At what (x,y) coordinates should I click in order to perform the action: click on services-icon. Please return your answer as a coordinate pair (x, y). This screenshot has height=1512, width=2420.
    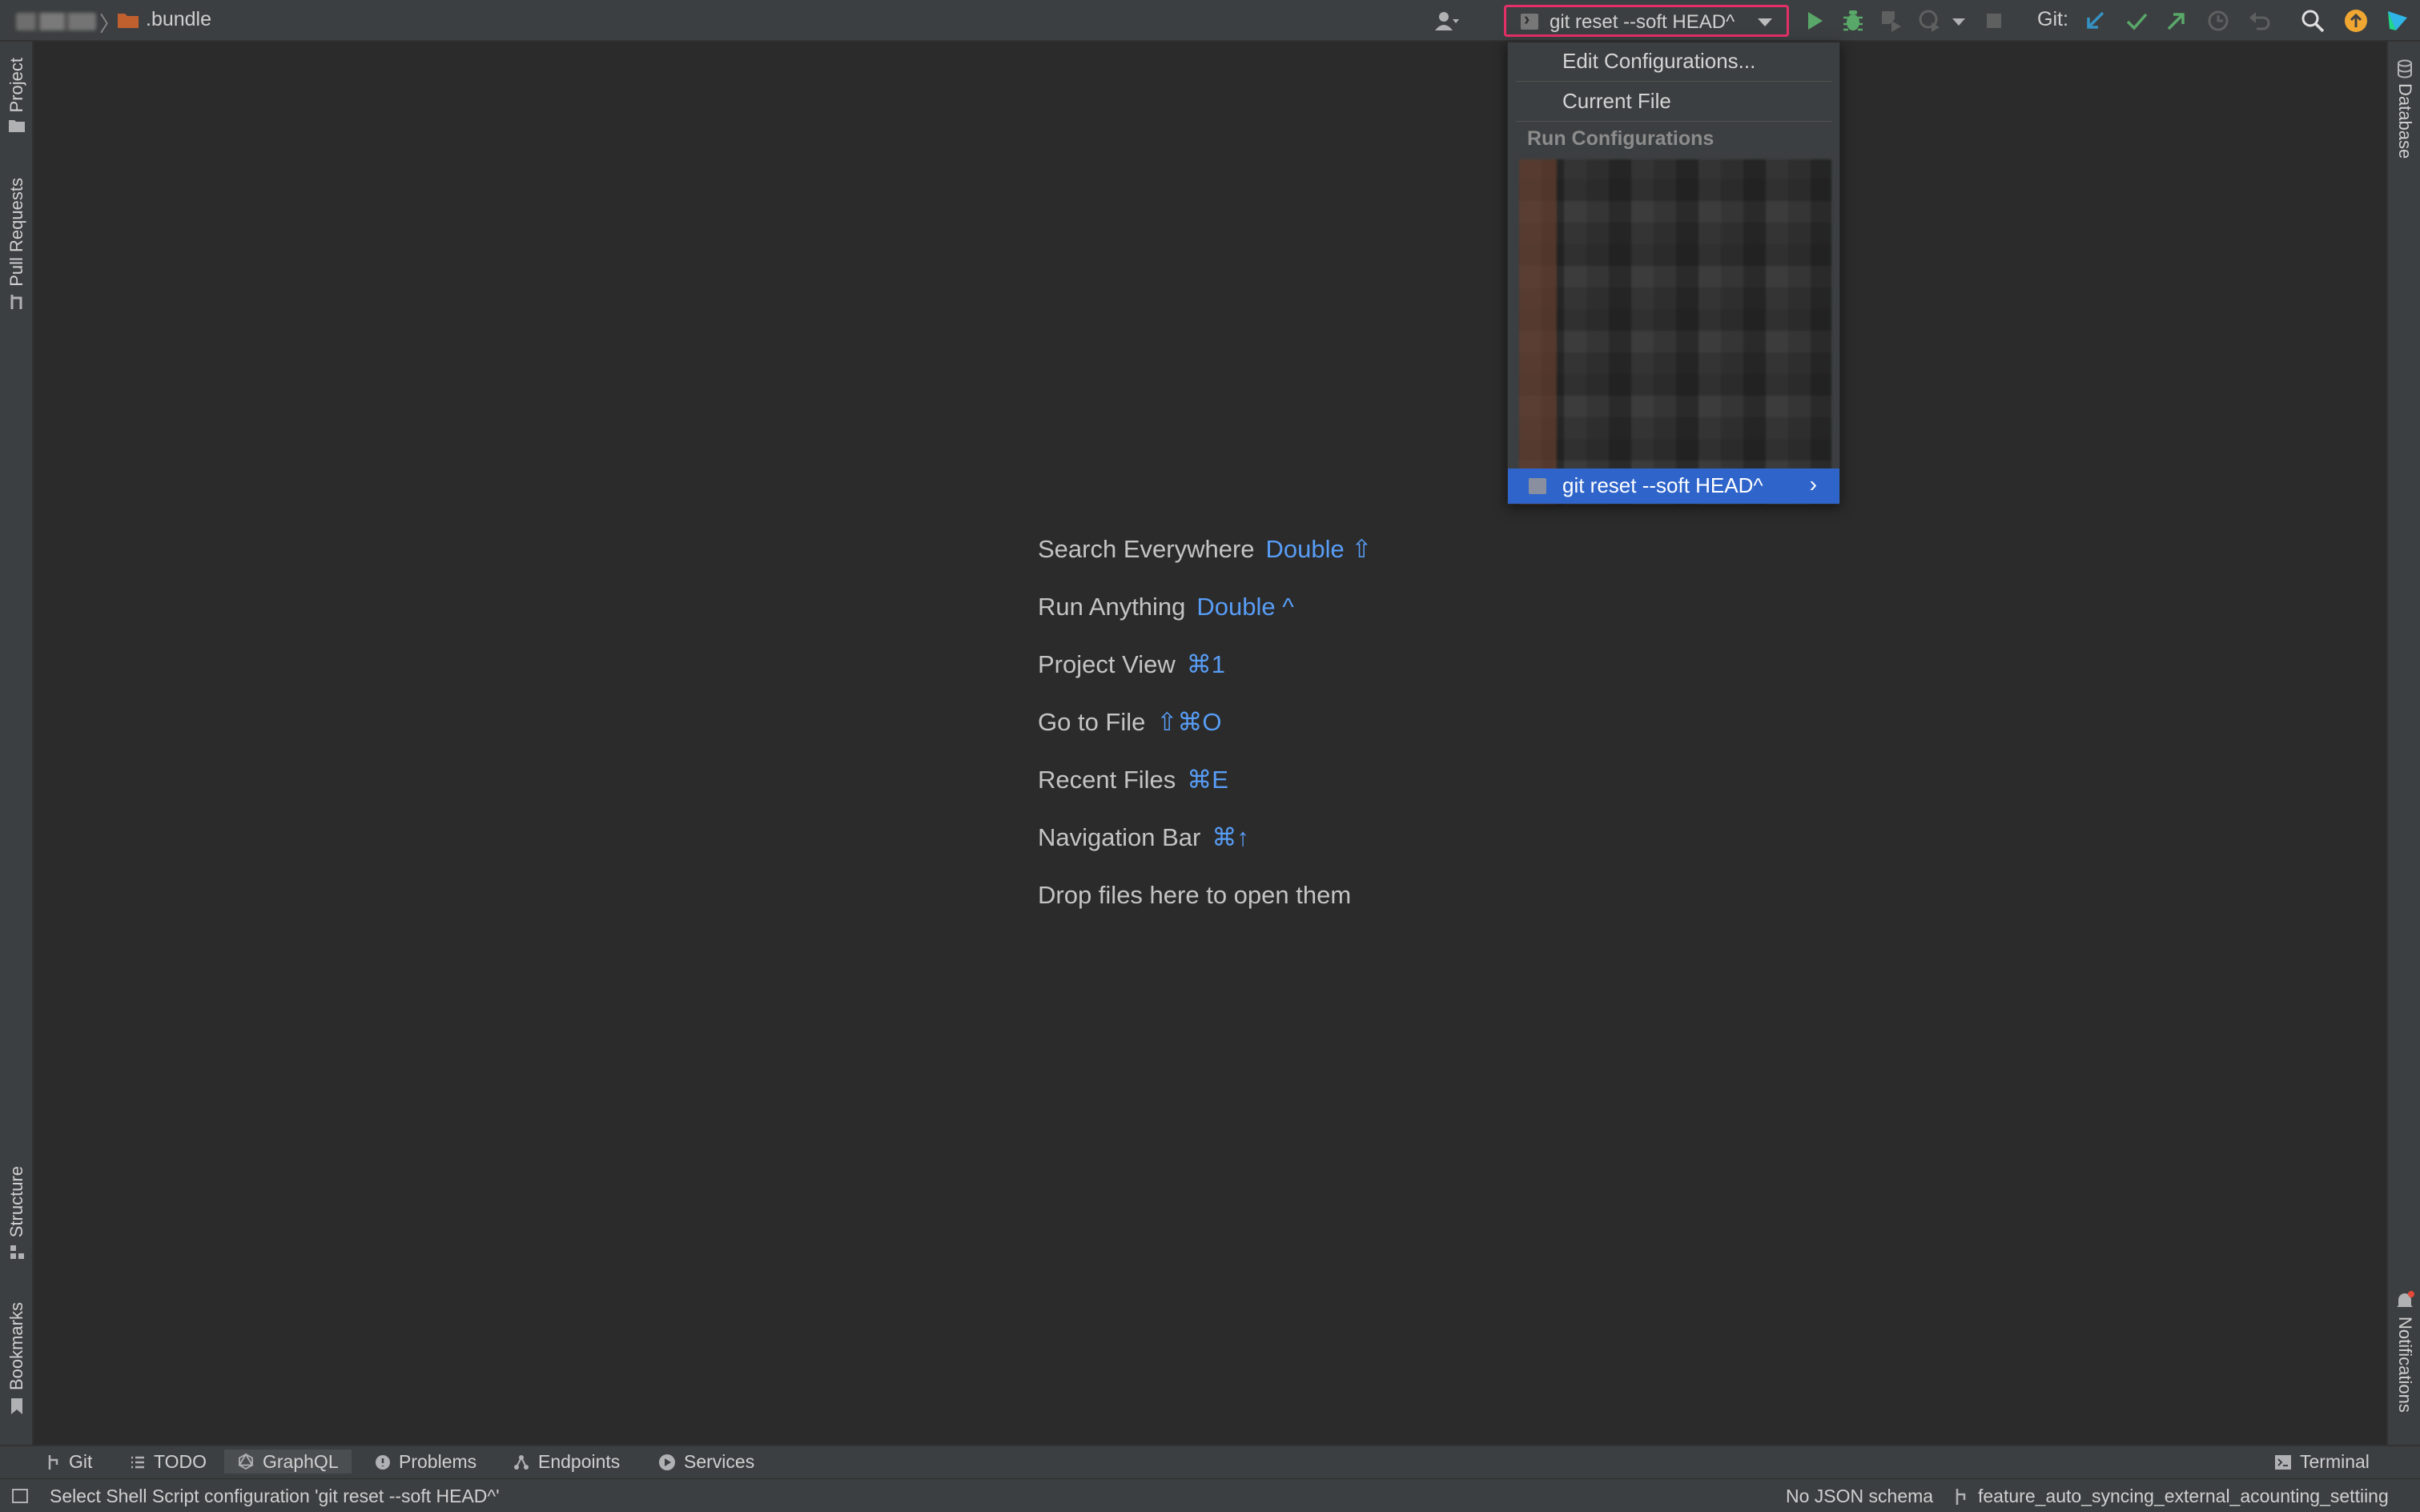
    Looking at the image, I should click on (667, 1462).